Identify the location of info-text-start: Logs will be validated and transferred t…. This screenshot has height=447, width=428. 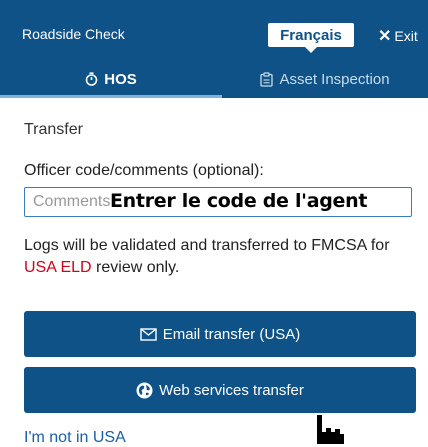
(207, 245).